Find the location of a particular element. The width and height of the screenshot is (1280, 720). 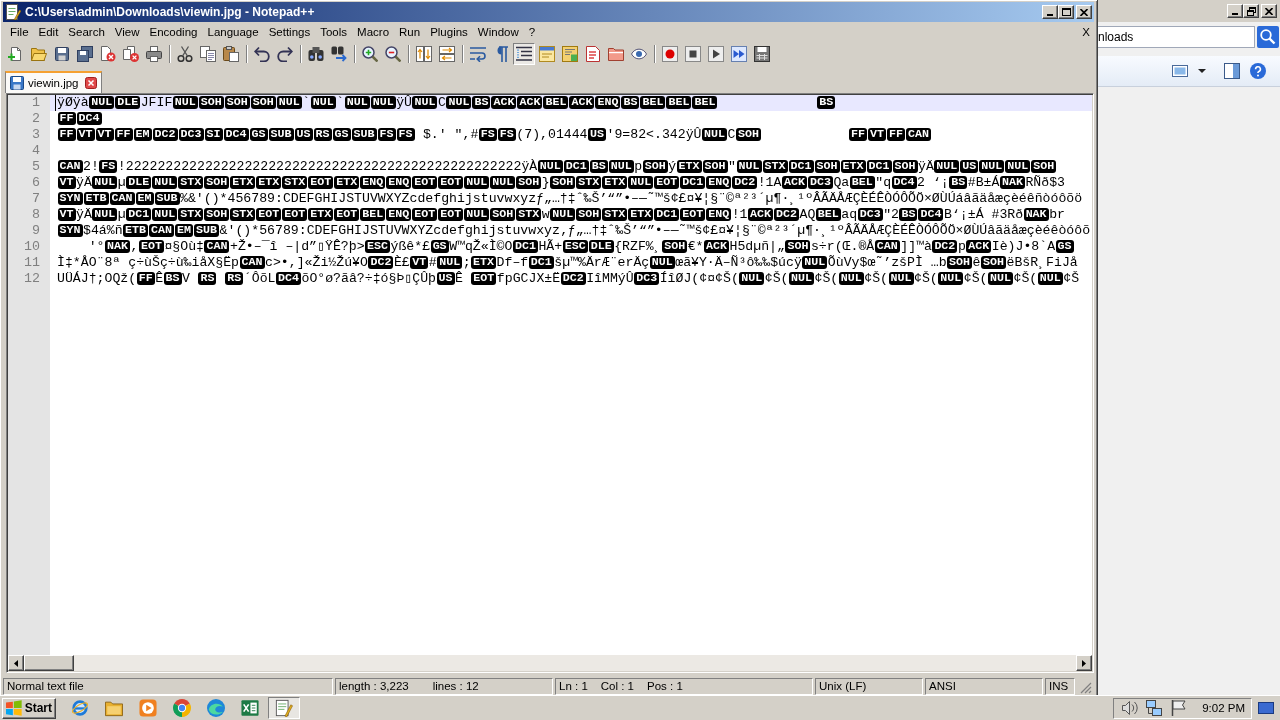

replace-icon is located at coordinates (339, 54).